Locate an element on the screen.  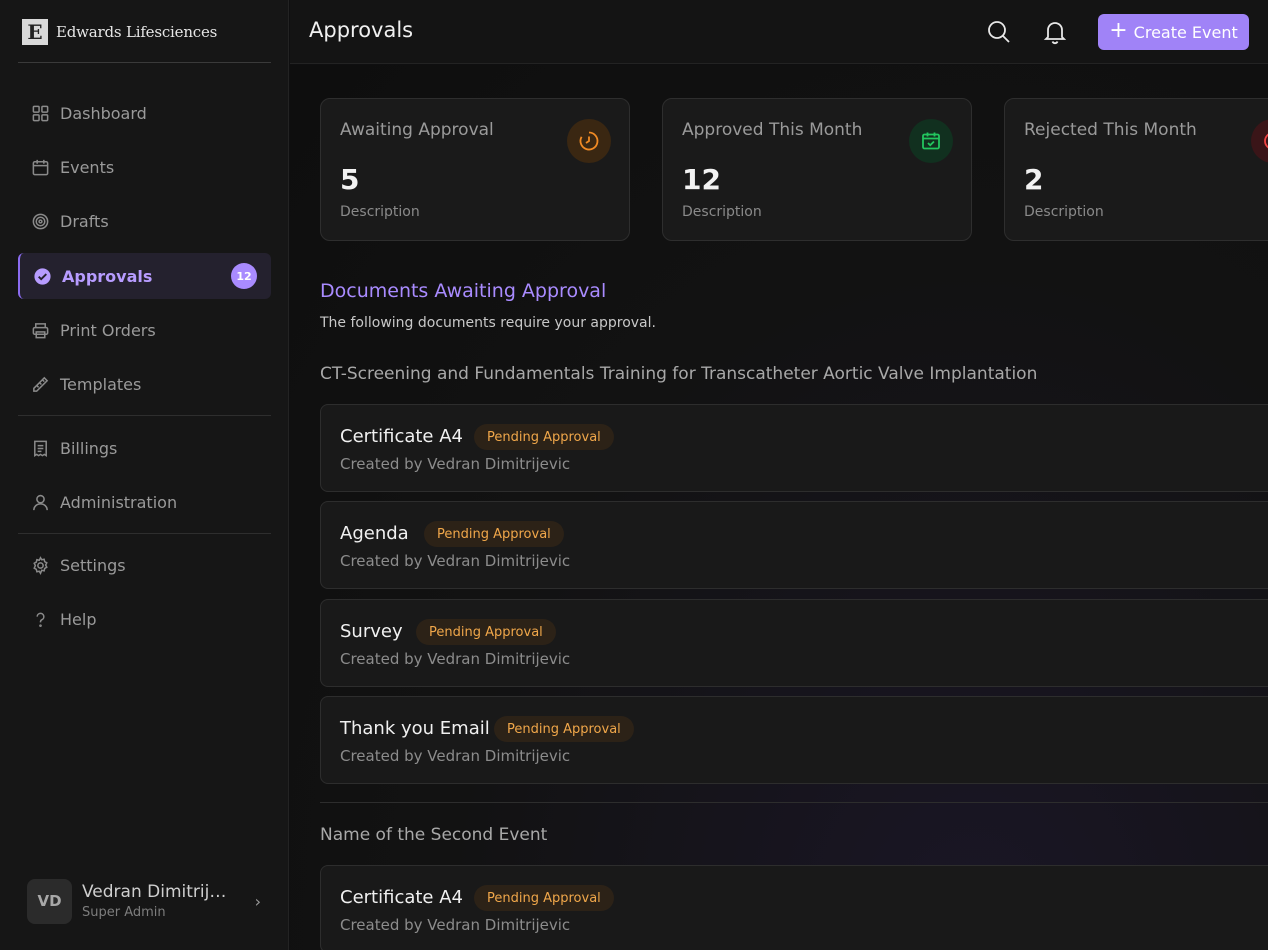
user-profile-menu: VD Vedran Dimitrijevic Super Admin › is located at coordinates (147, 901).